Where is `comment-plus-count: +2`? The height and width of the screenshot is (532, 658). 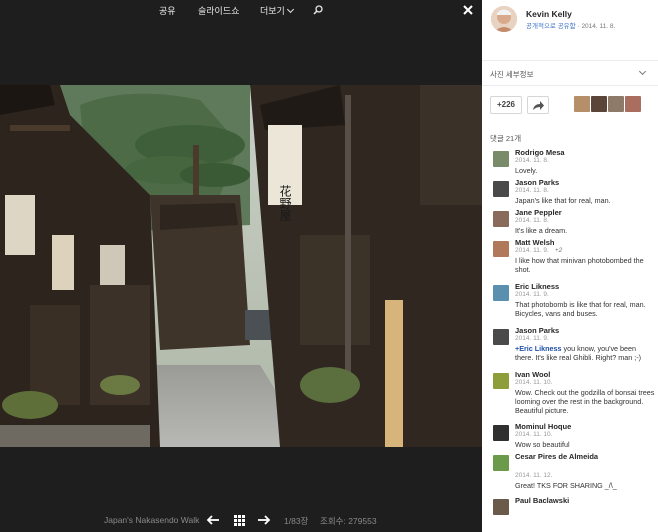 comment-plus-count: +2 is located at coordinates (558, 250).